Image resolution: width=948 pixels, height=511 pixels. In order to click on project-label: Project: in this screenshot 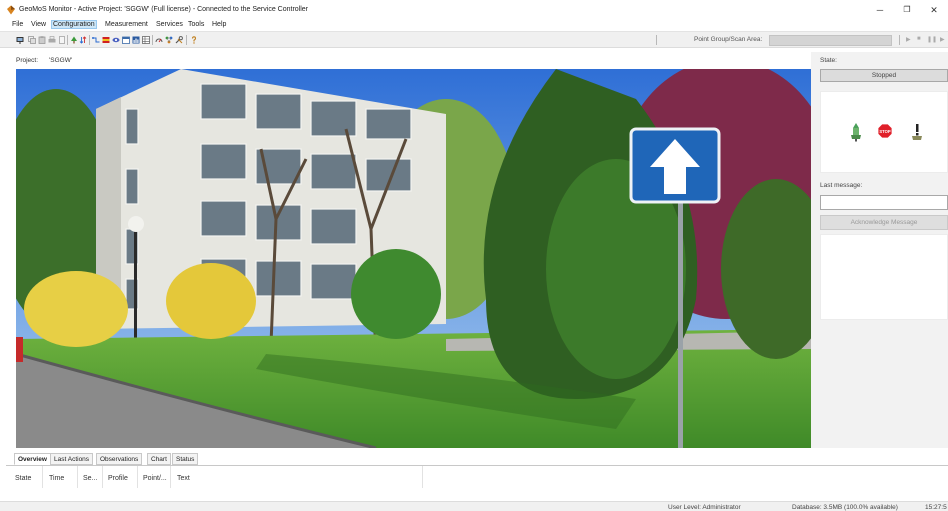, I will do `click(27, 60)`.